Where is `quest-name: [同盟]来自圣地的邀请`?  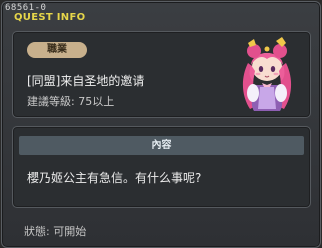
quest-name: [同盟]来自圣地的邀请 is located at coordinates (86, 81).